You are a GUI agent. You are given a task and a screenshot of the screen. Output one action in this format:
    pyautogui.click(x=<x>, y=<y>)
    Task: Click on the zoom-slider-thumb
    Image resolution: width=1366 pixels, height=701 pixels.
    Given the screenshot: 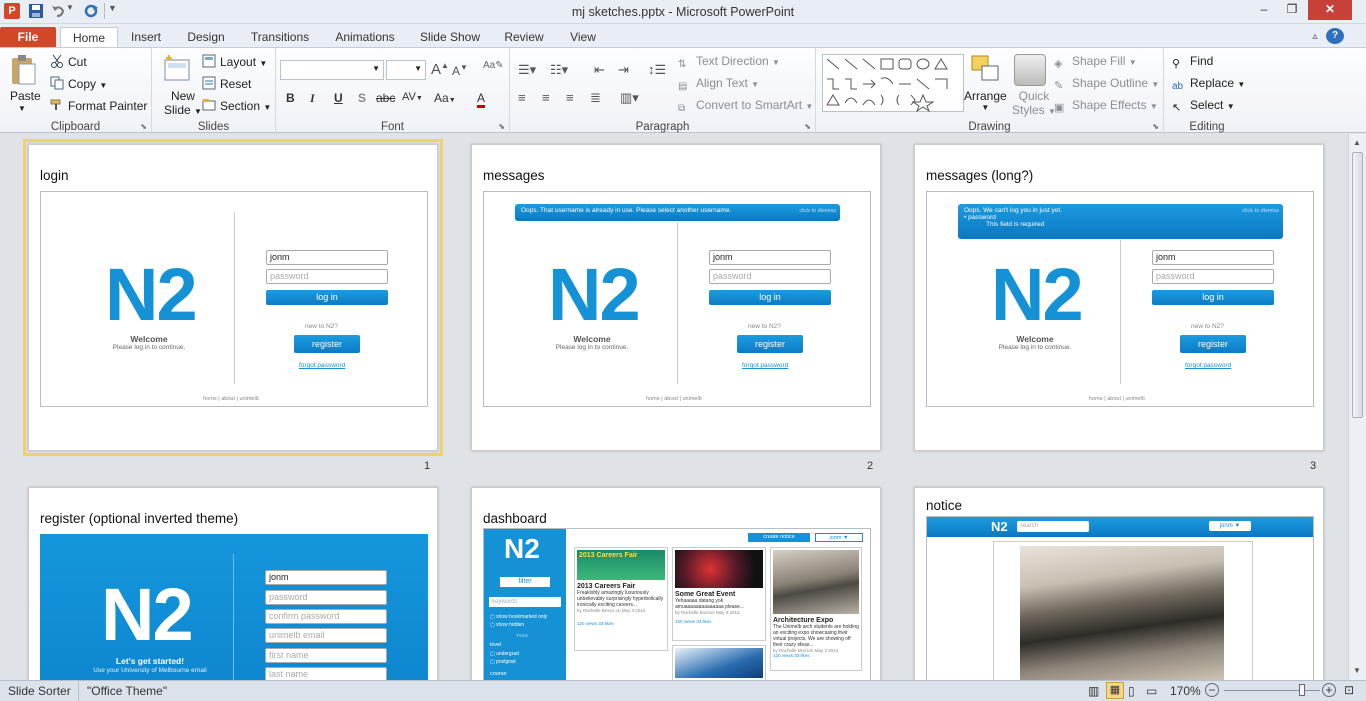 What is the action you would take?
    pyautogui.click(x=1302, y=690)
    